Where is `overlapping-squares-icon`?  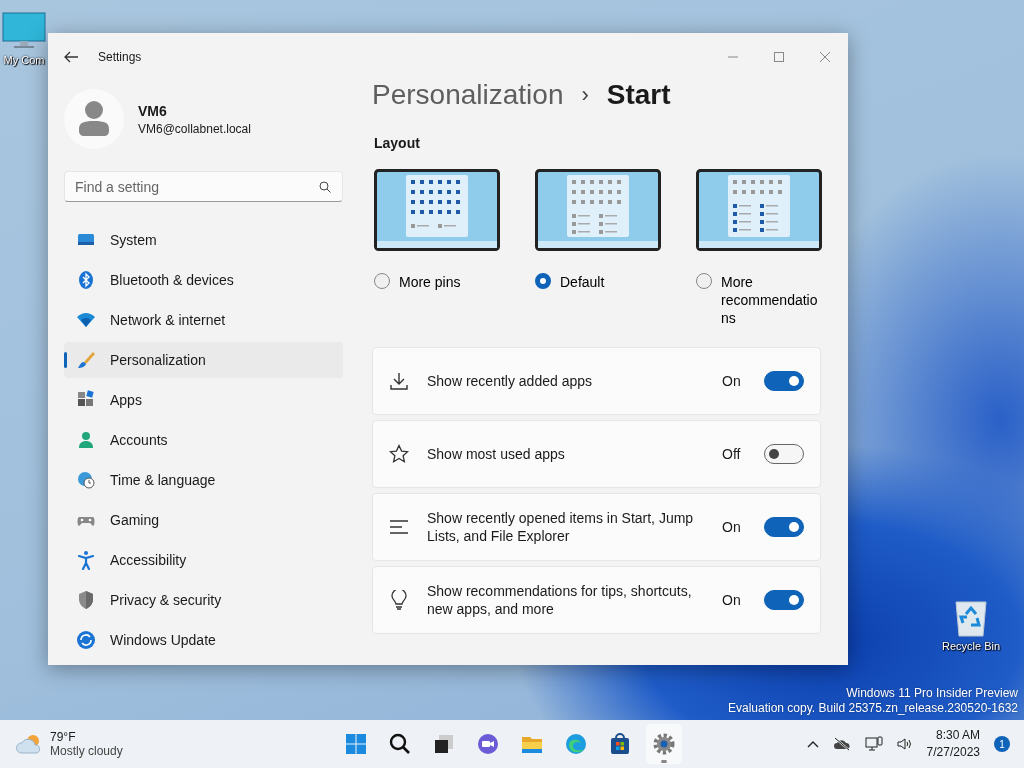
overlapping-squares-icon is located at coordinates (444, 744).